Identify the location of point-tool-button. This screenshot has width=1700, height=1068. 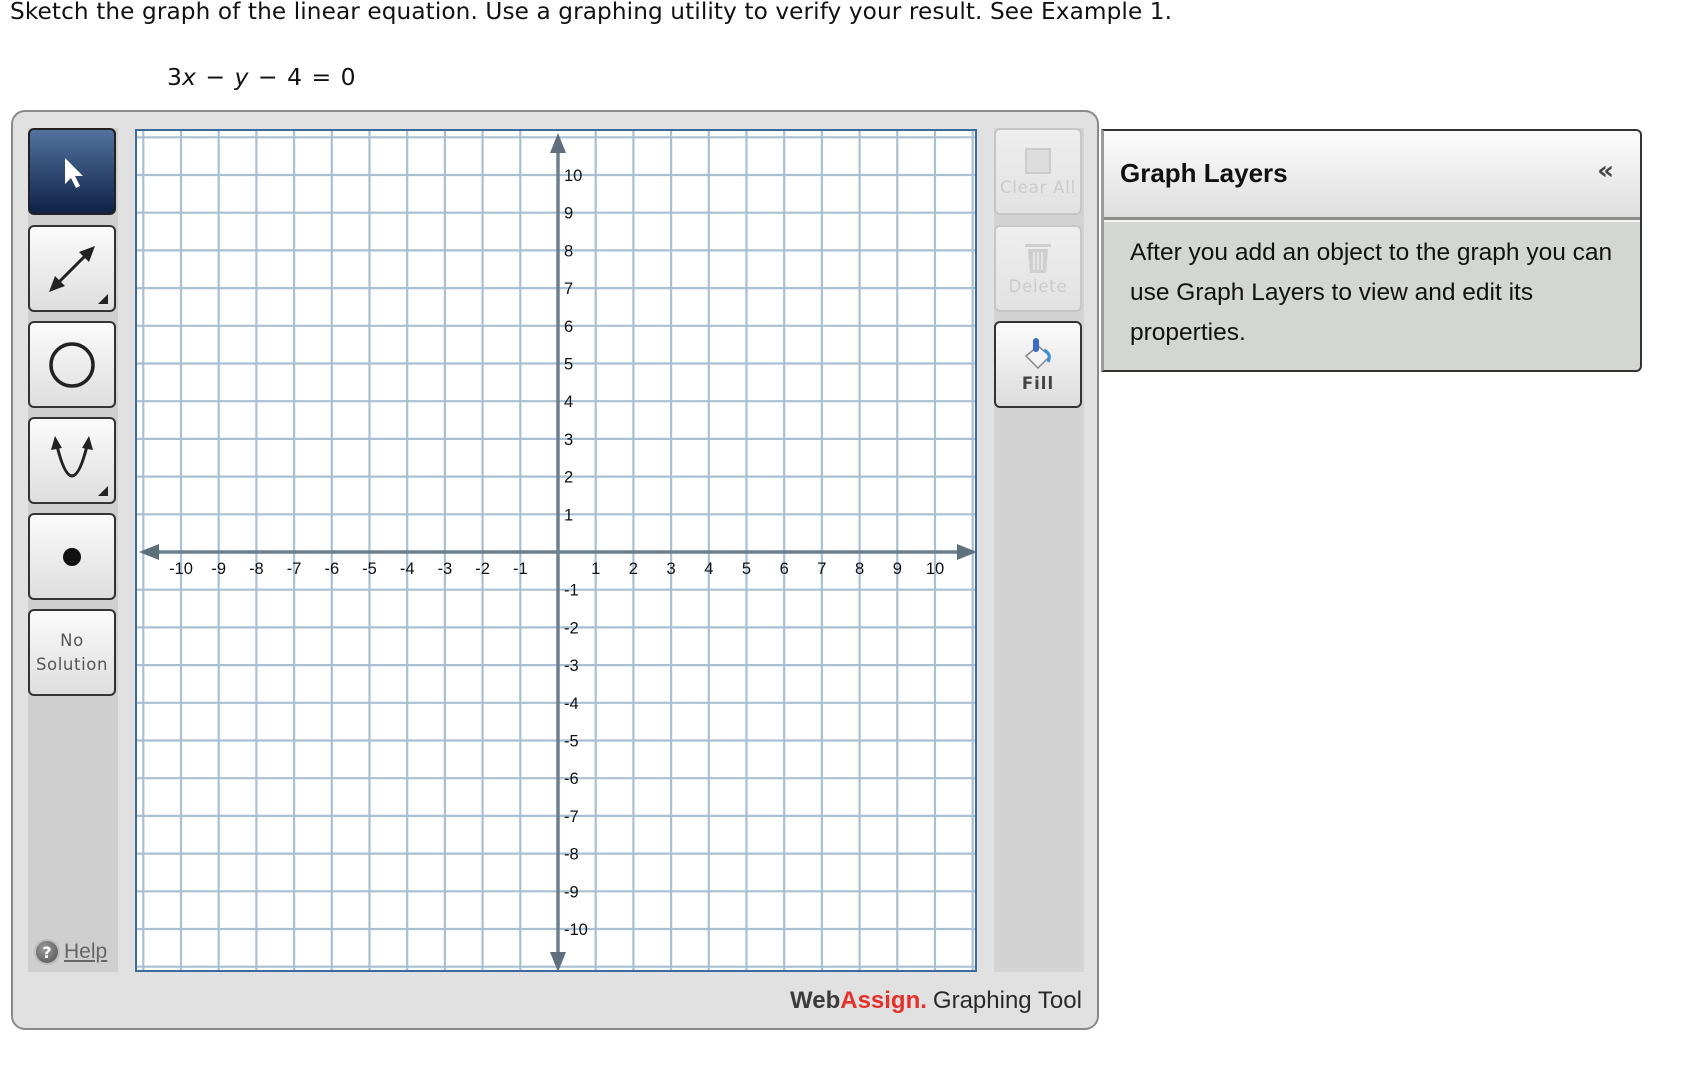
(72, 556).